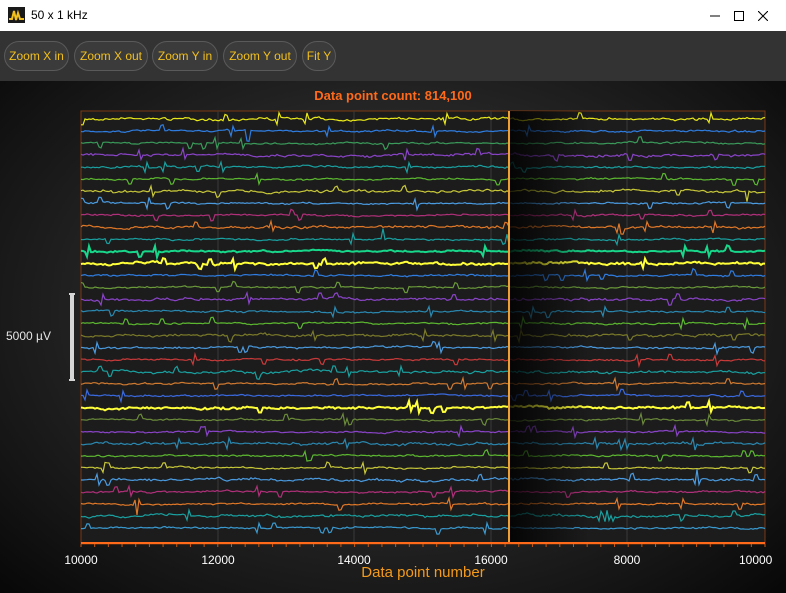  I want to click on zoom-y-in-button: Zoom Y in, so click(185, 56).